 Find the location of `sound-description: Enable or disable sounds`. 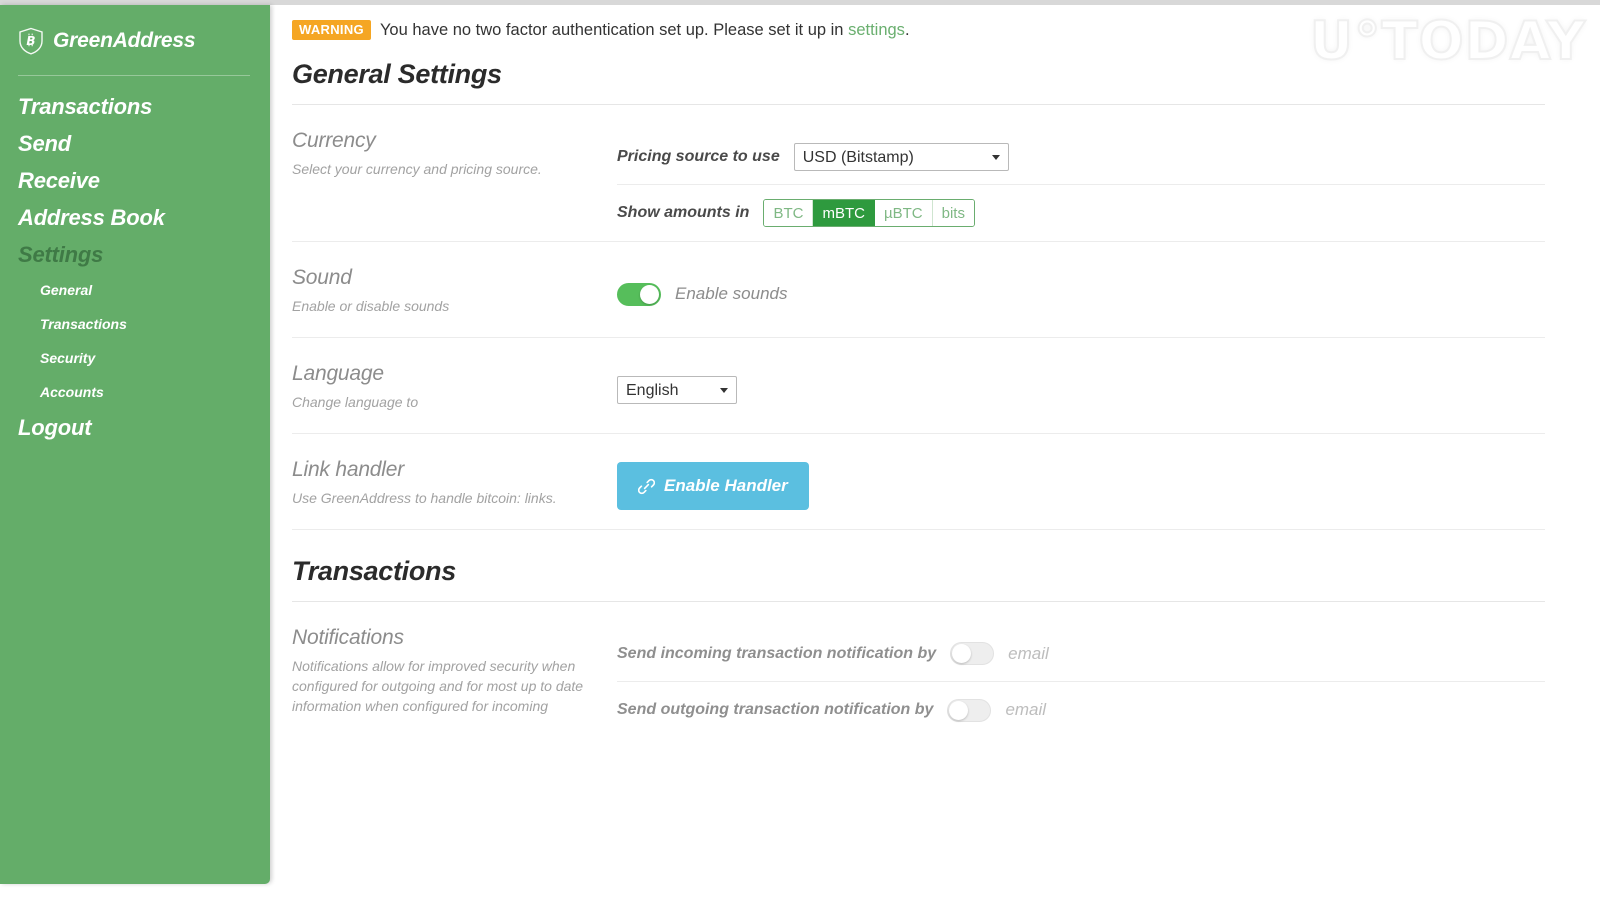

sound-description: Enable or disable sounds is located at coordinates (371, 306).